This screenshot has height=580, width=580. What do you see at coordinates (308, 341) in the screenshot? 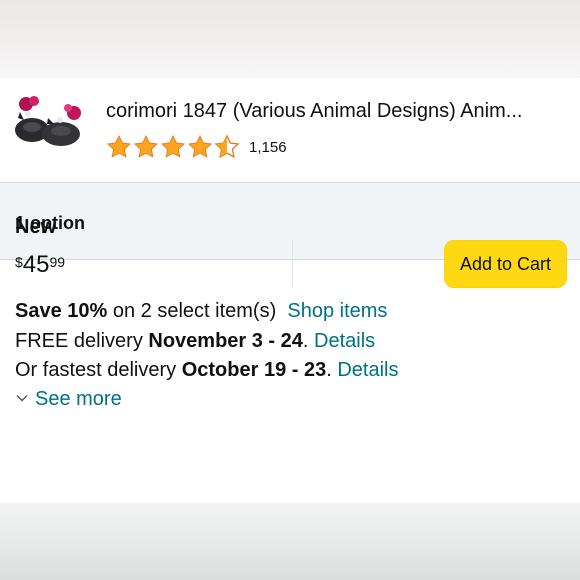
I see `delivery-suffix: .` at bounding box center [308, 341].